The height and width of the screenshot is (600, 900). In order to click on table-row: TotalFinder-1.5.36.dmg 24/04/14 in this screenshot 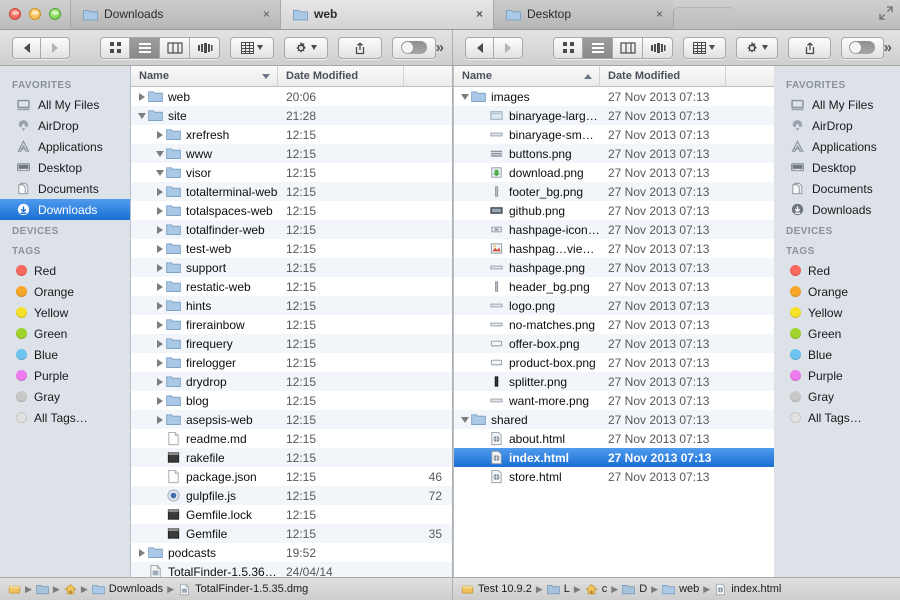, I will do `click(291, 569)`.